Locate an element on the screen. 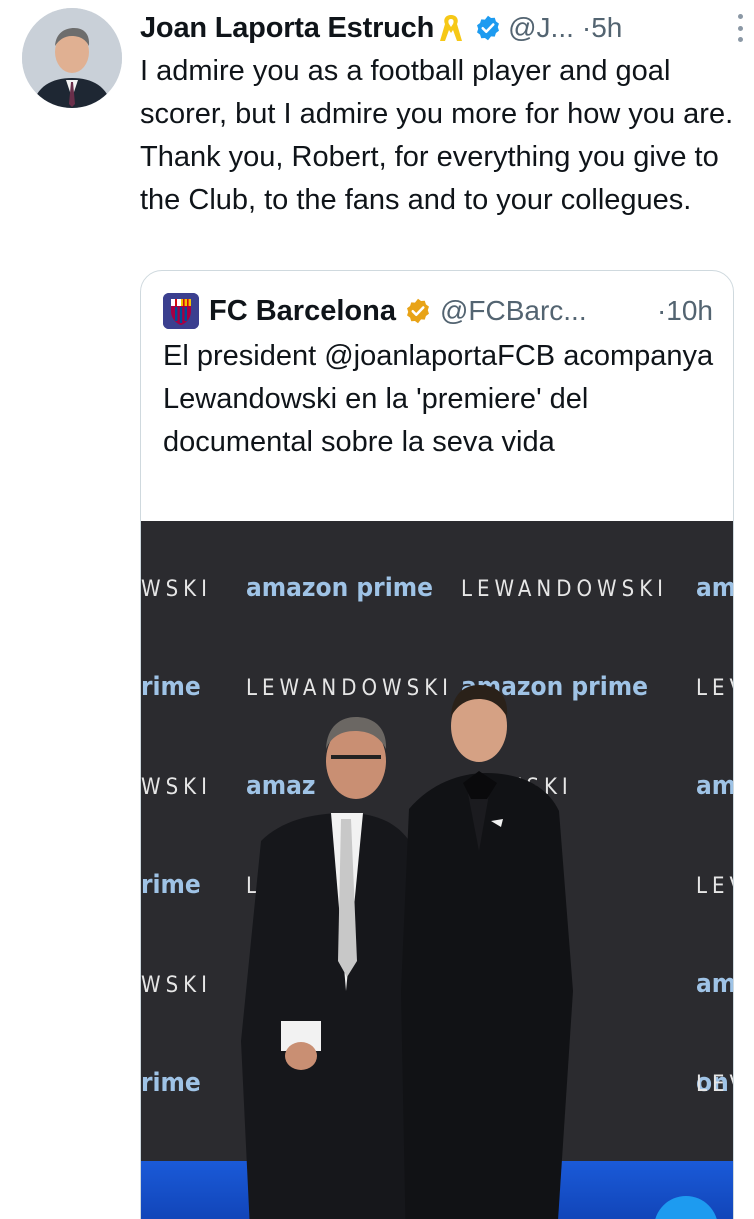  backdrop-text-1-0: rime is located at coordinates (171, 687).